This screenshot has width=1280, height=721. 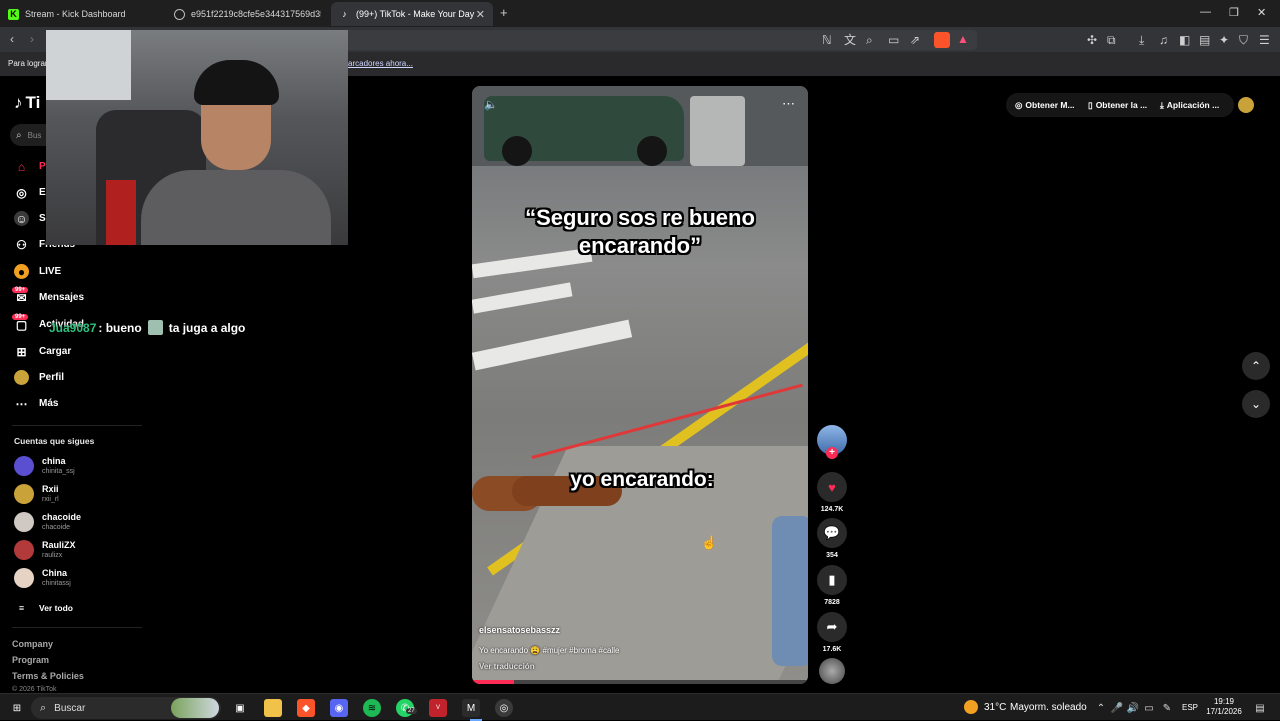 What do you see at coordinates (39, 377) in the screenshot?
I see `nav-profile: Perfil` at bounding box center [39, 377].